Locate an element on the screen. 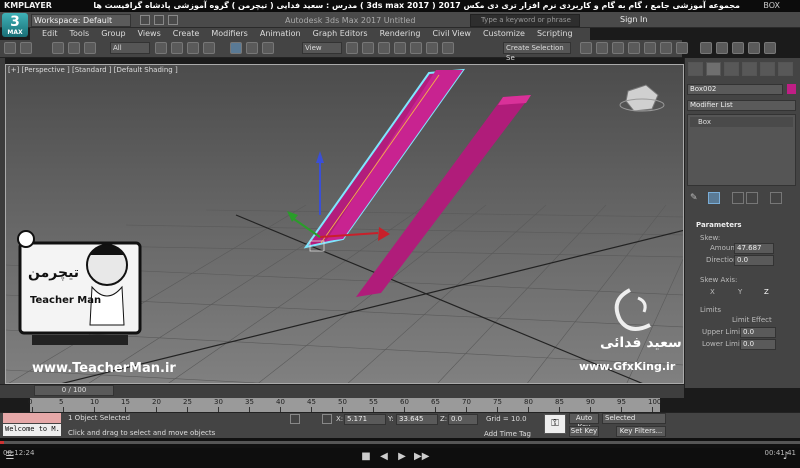  object-name-field: Box002 is located at coordinates (735, 89).